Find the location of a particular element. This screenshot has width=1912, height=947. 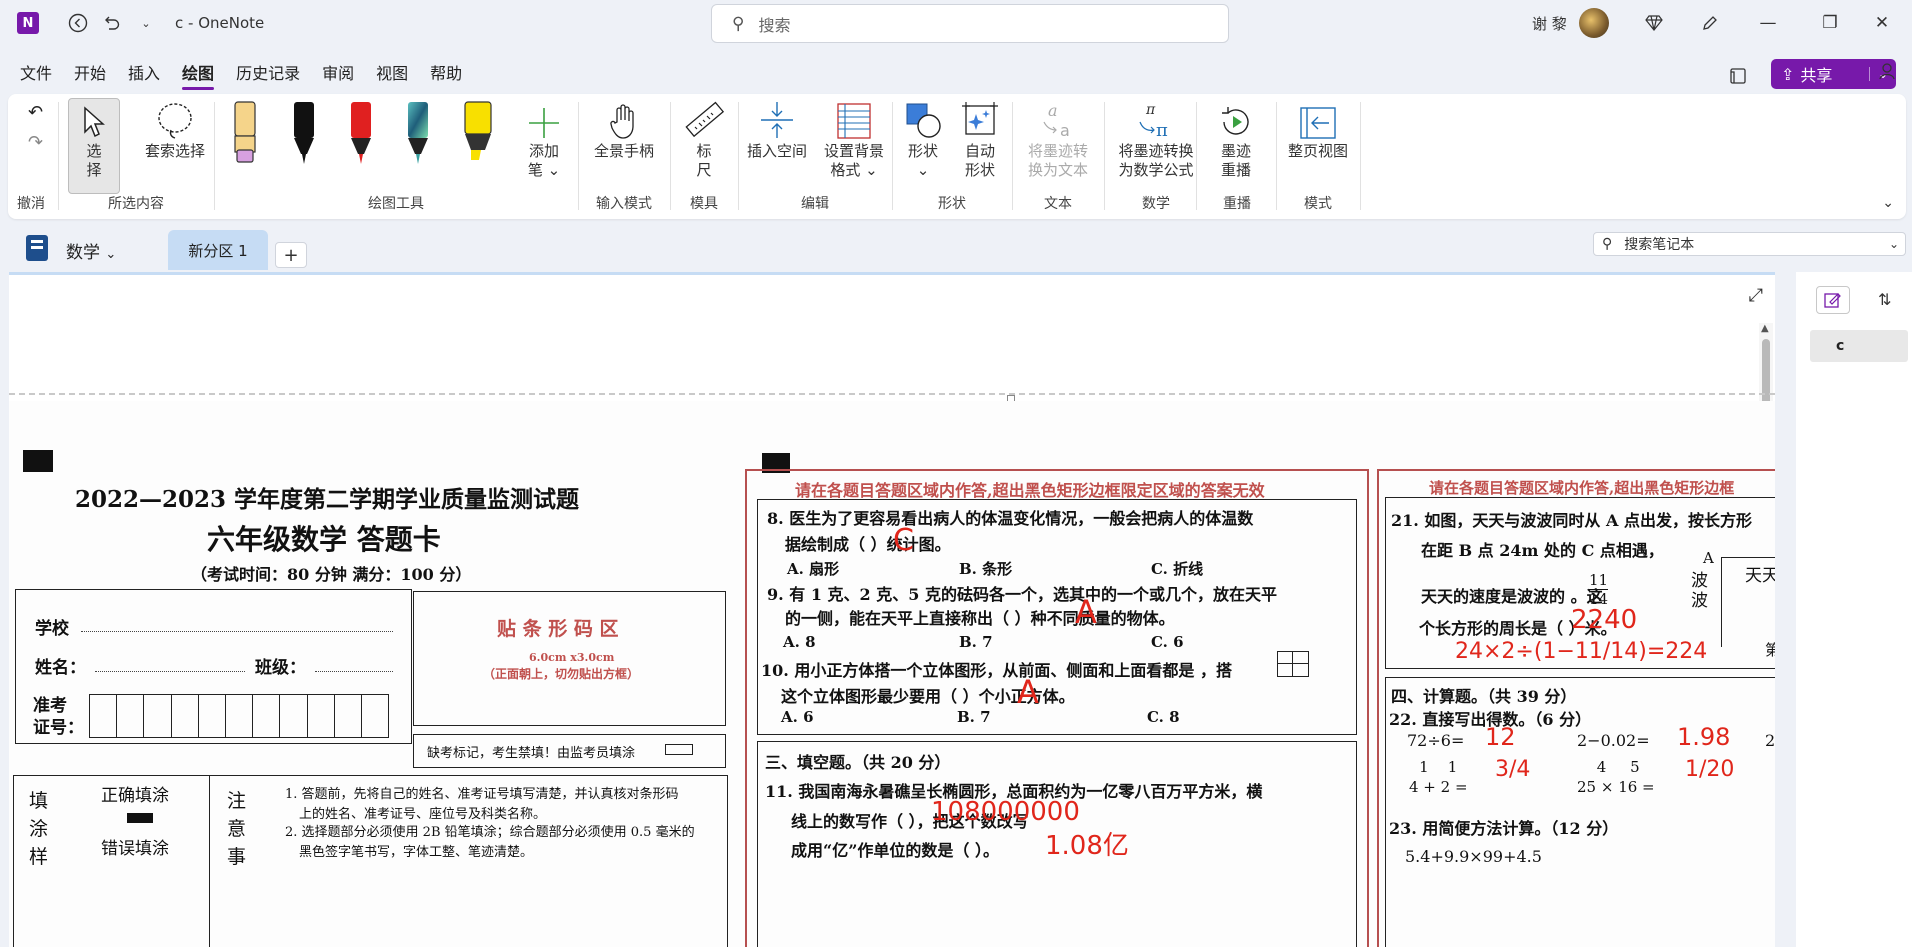

pen-settings-icon is located at coordinates (1710, 23).